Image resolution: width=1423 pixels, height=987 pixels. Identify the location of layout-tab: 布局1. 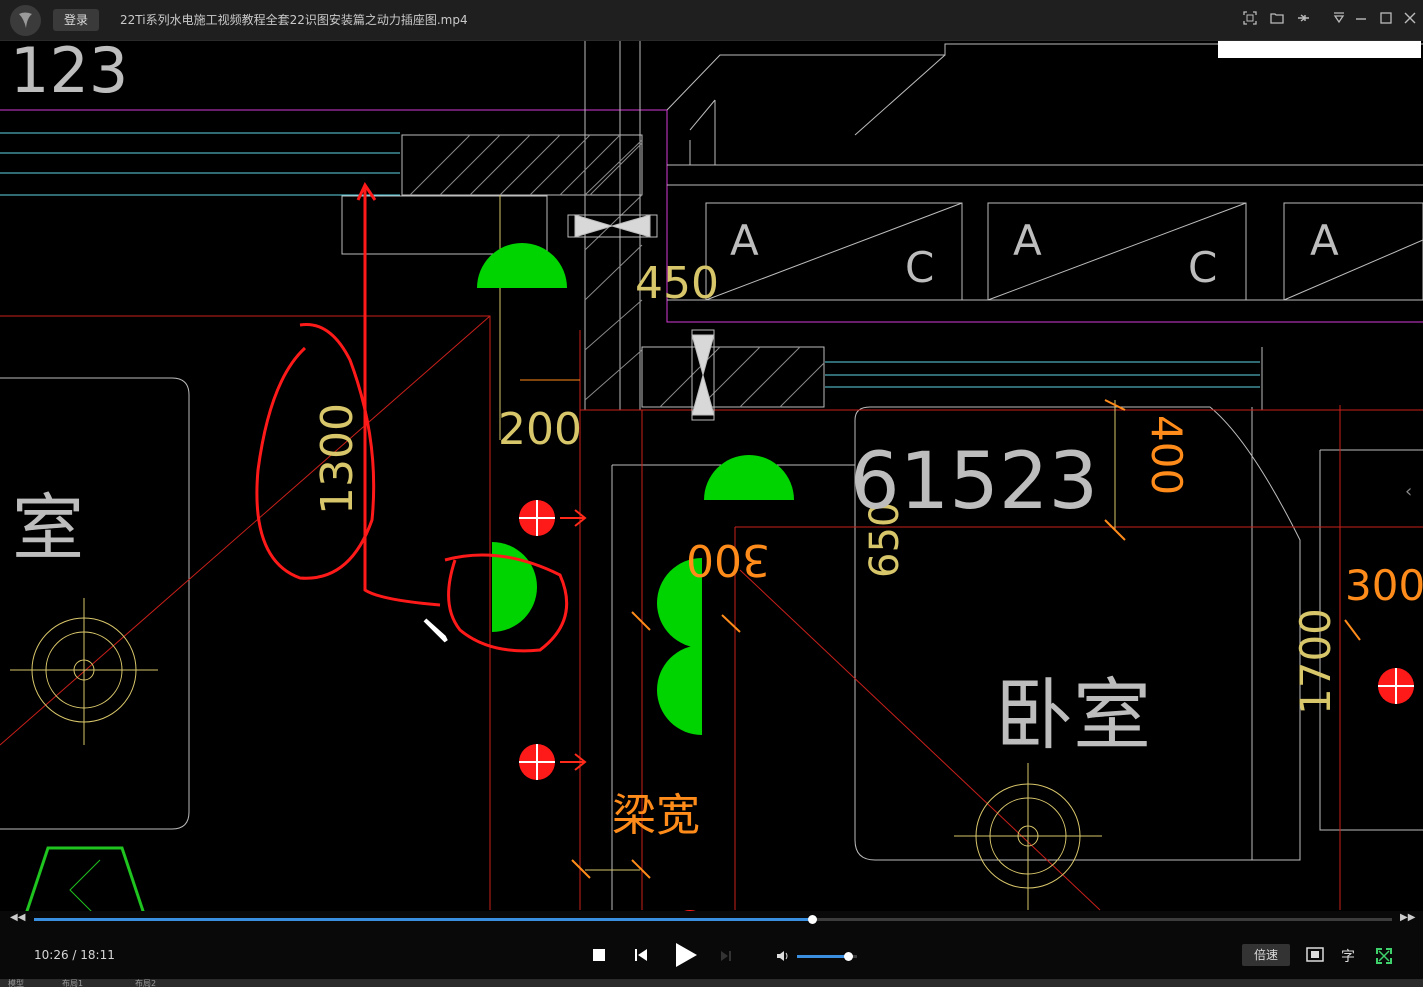
(72, 983).